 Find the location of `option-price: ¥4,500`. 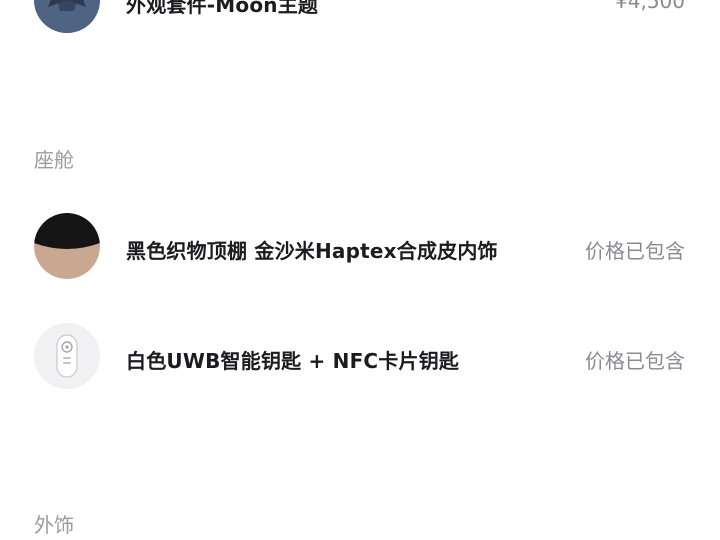

option-price: ¥4,500 is located at coordinates (650, 6).